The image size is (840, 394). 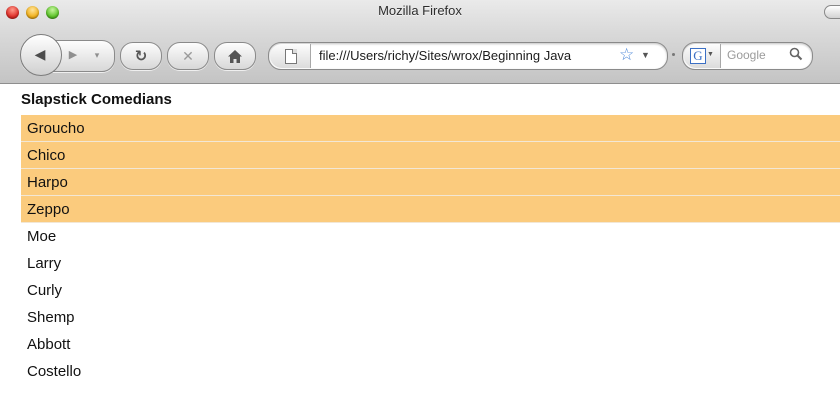 What do you see at coordinates (710, 54) in the screenshot?
I see `engine-dropdown-icon: ▼` at bounding box center [710, 54].